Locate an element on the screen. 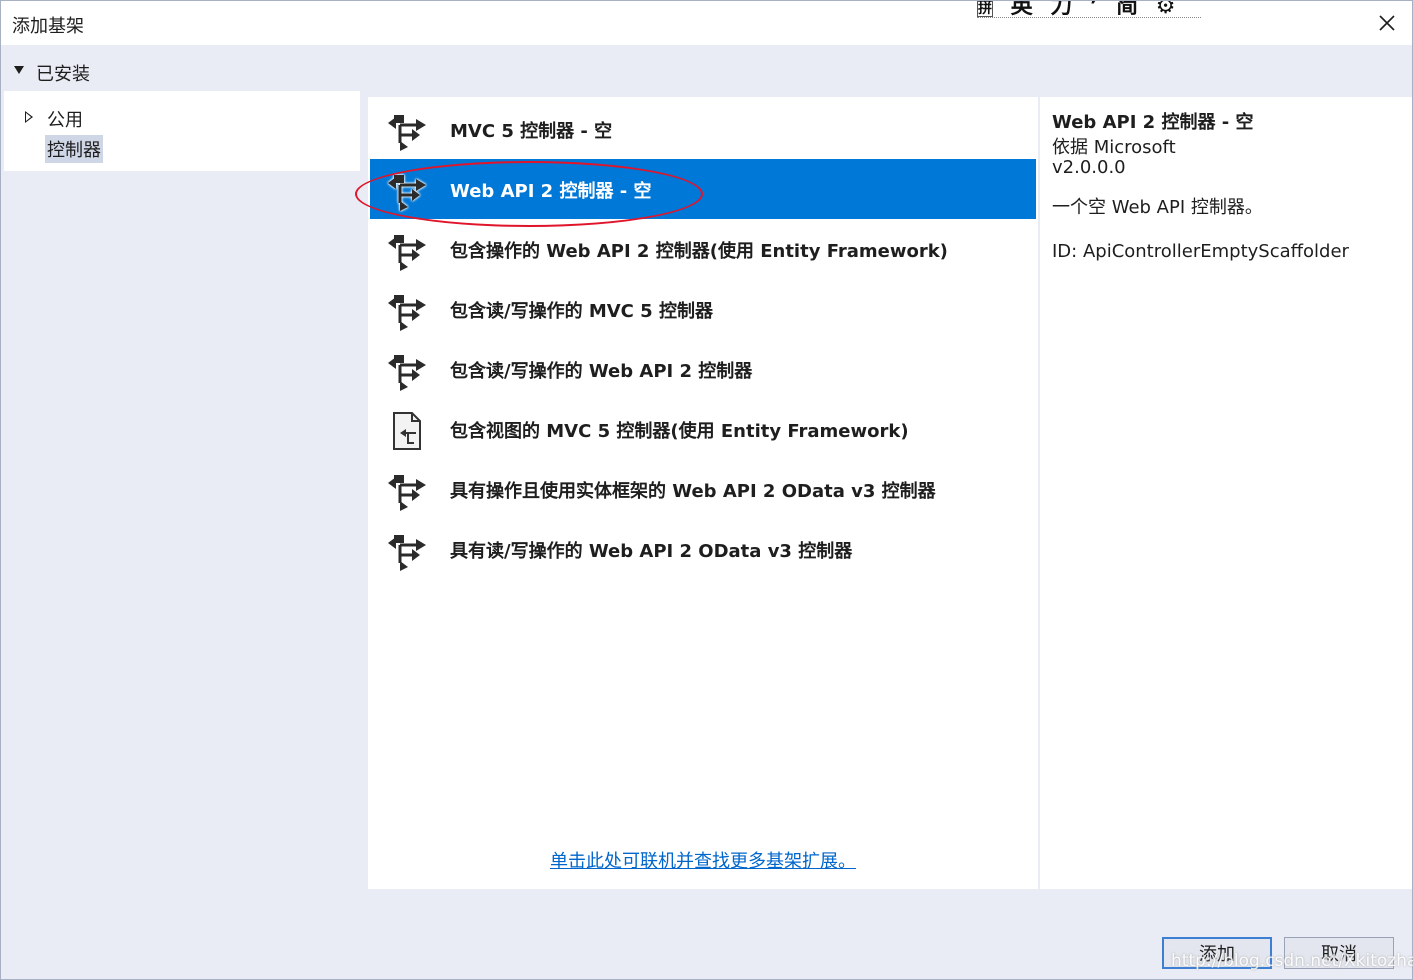  view-controller-icon is located at coordinates (408, 431).